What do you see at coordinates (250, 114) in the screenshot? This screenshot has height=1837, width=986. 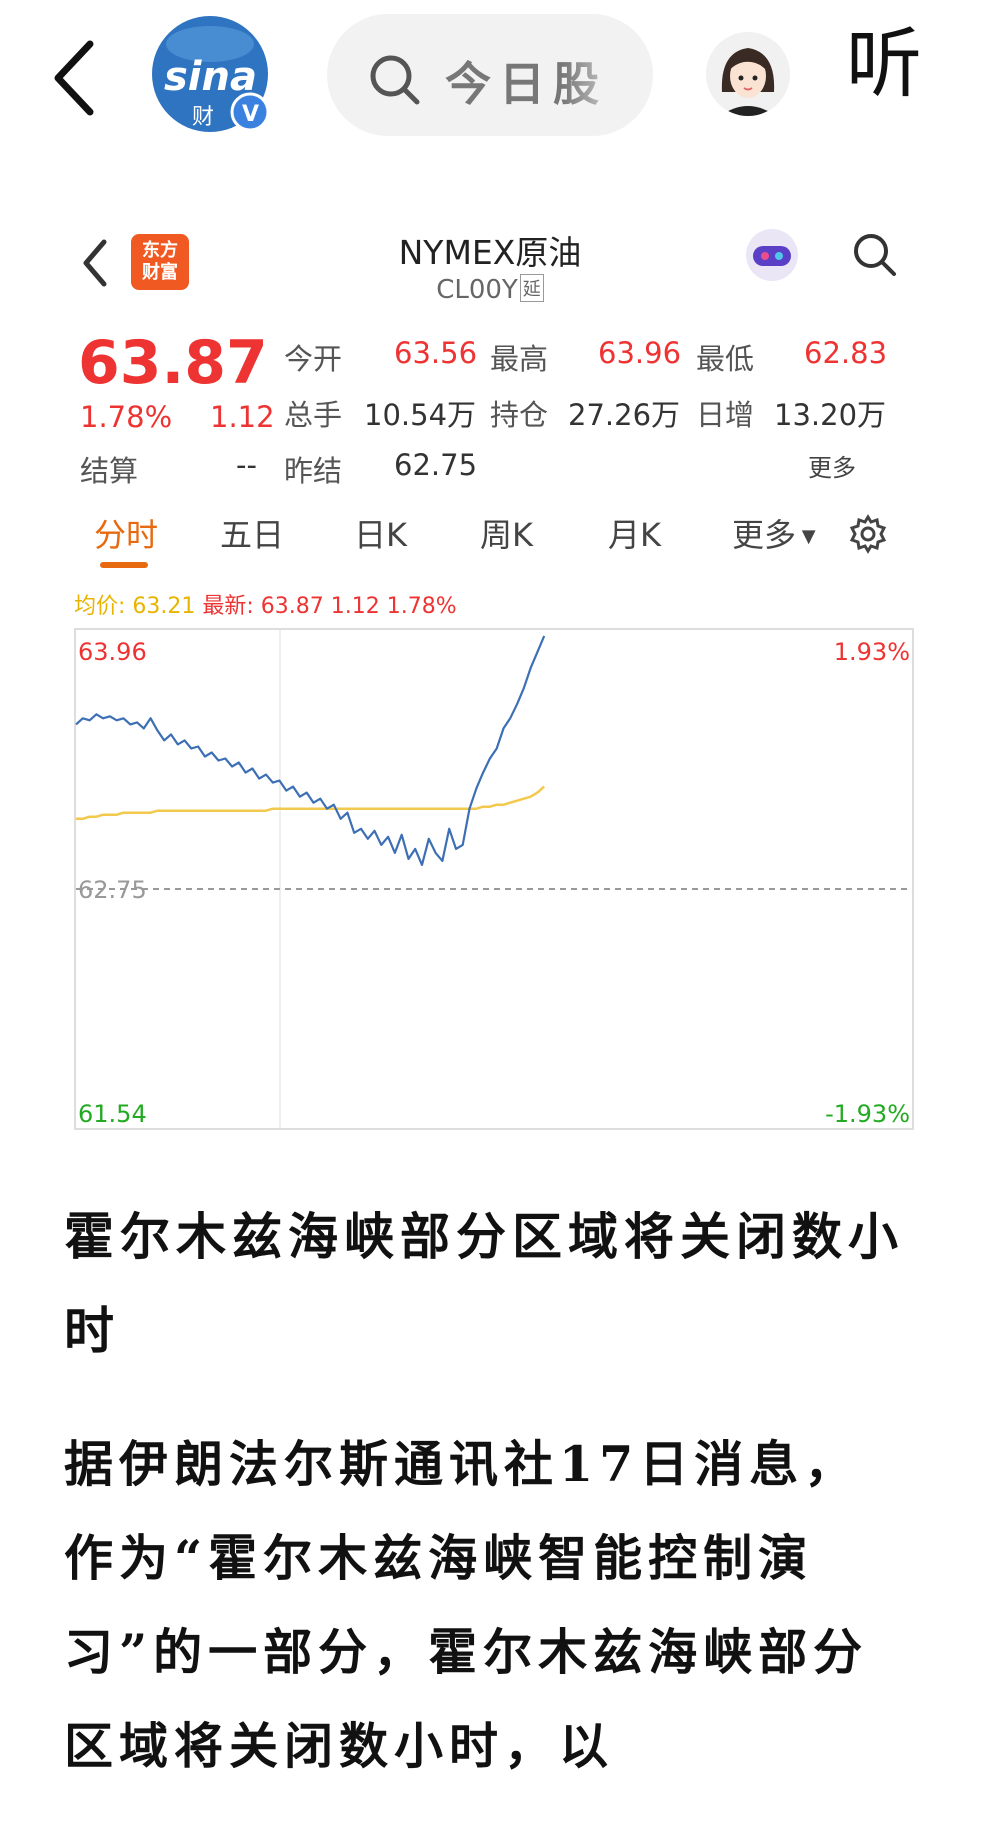 I see `verified-mark: V` at bounding box center [250, 114].